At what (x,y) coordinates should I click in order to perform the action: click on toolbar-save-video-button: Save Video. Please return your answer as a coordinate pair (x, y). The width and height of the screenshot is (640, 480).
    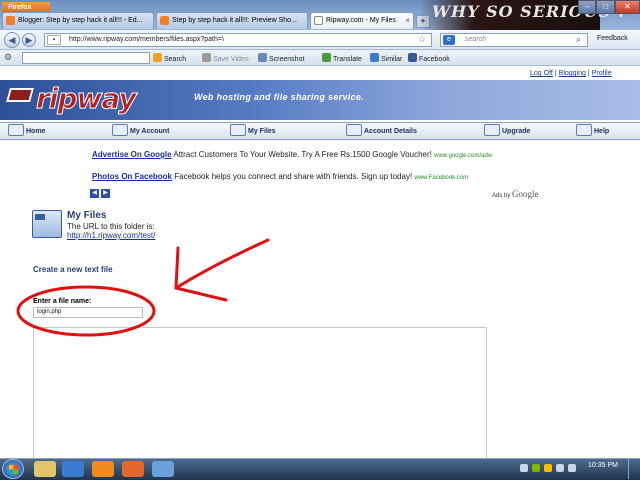
    Looking at the image, I should click on (225, 58).